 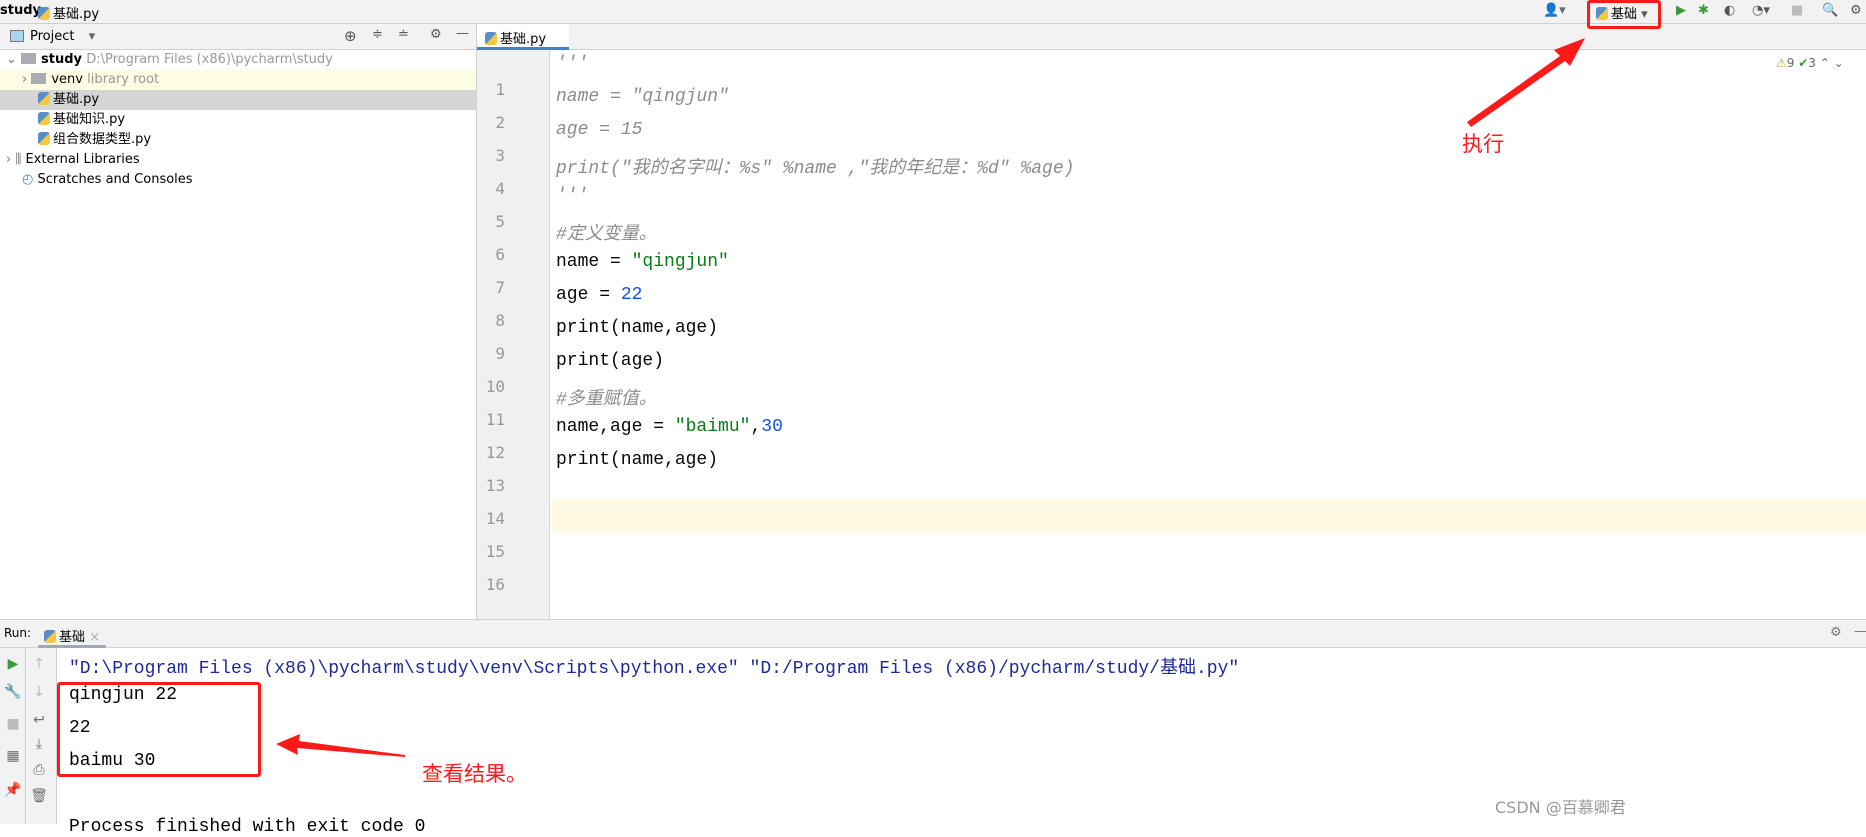 I want to click on arrow-to-run-config, so click(x=1526, y=82).